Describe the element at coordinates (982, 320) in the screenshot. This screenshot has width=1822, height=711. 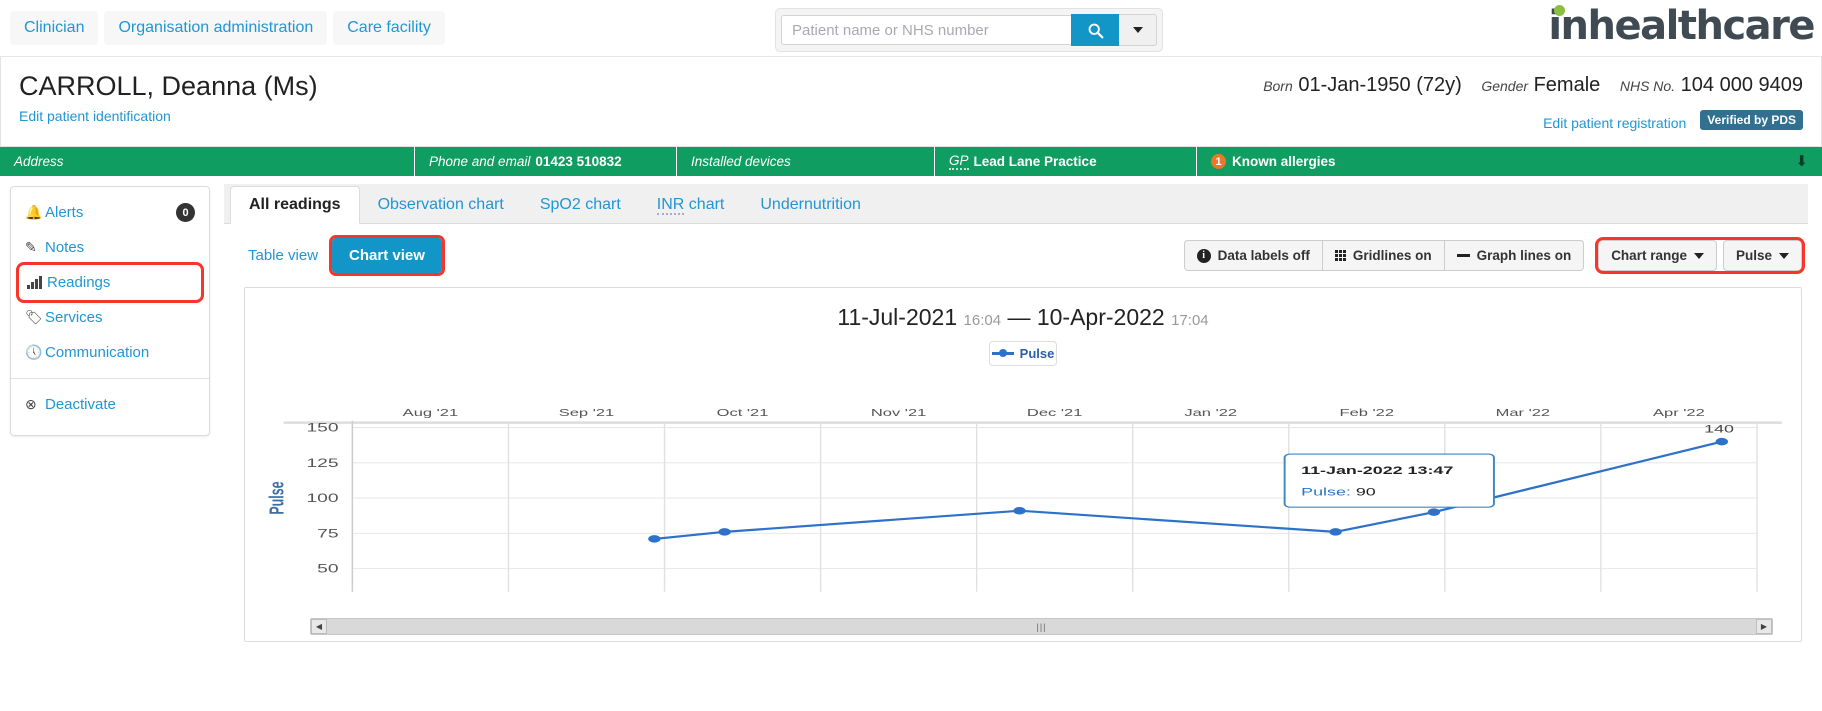
I see `chart-start-time: 16:04` at that location.